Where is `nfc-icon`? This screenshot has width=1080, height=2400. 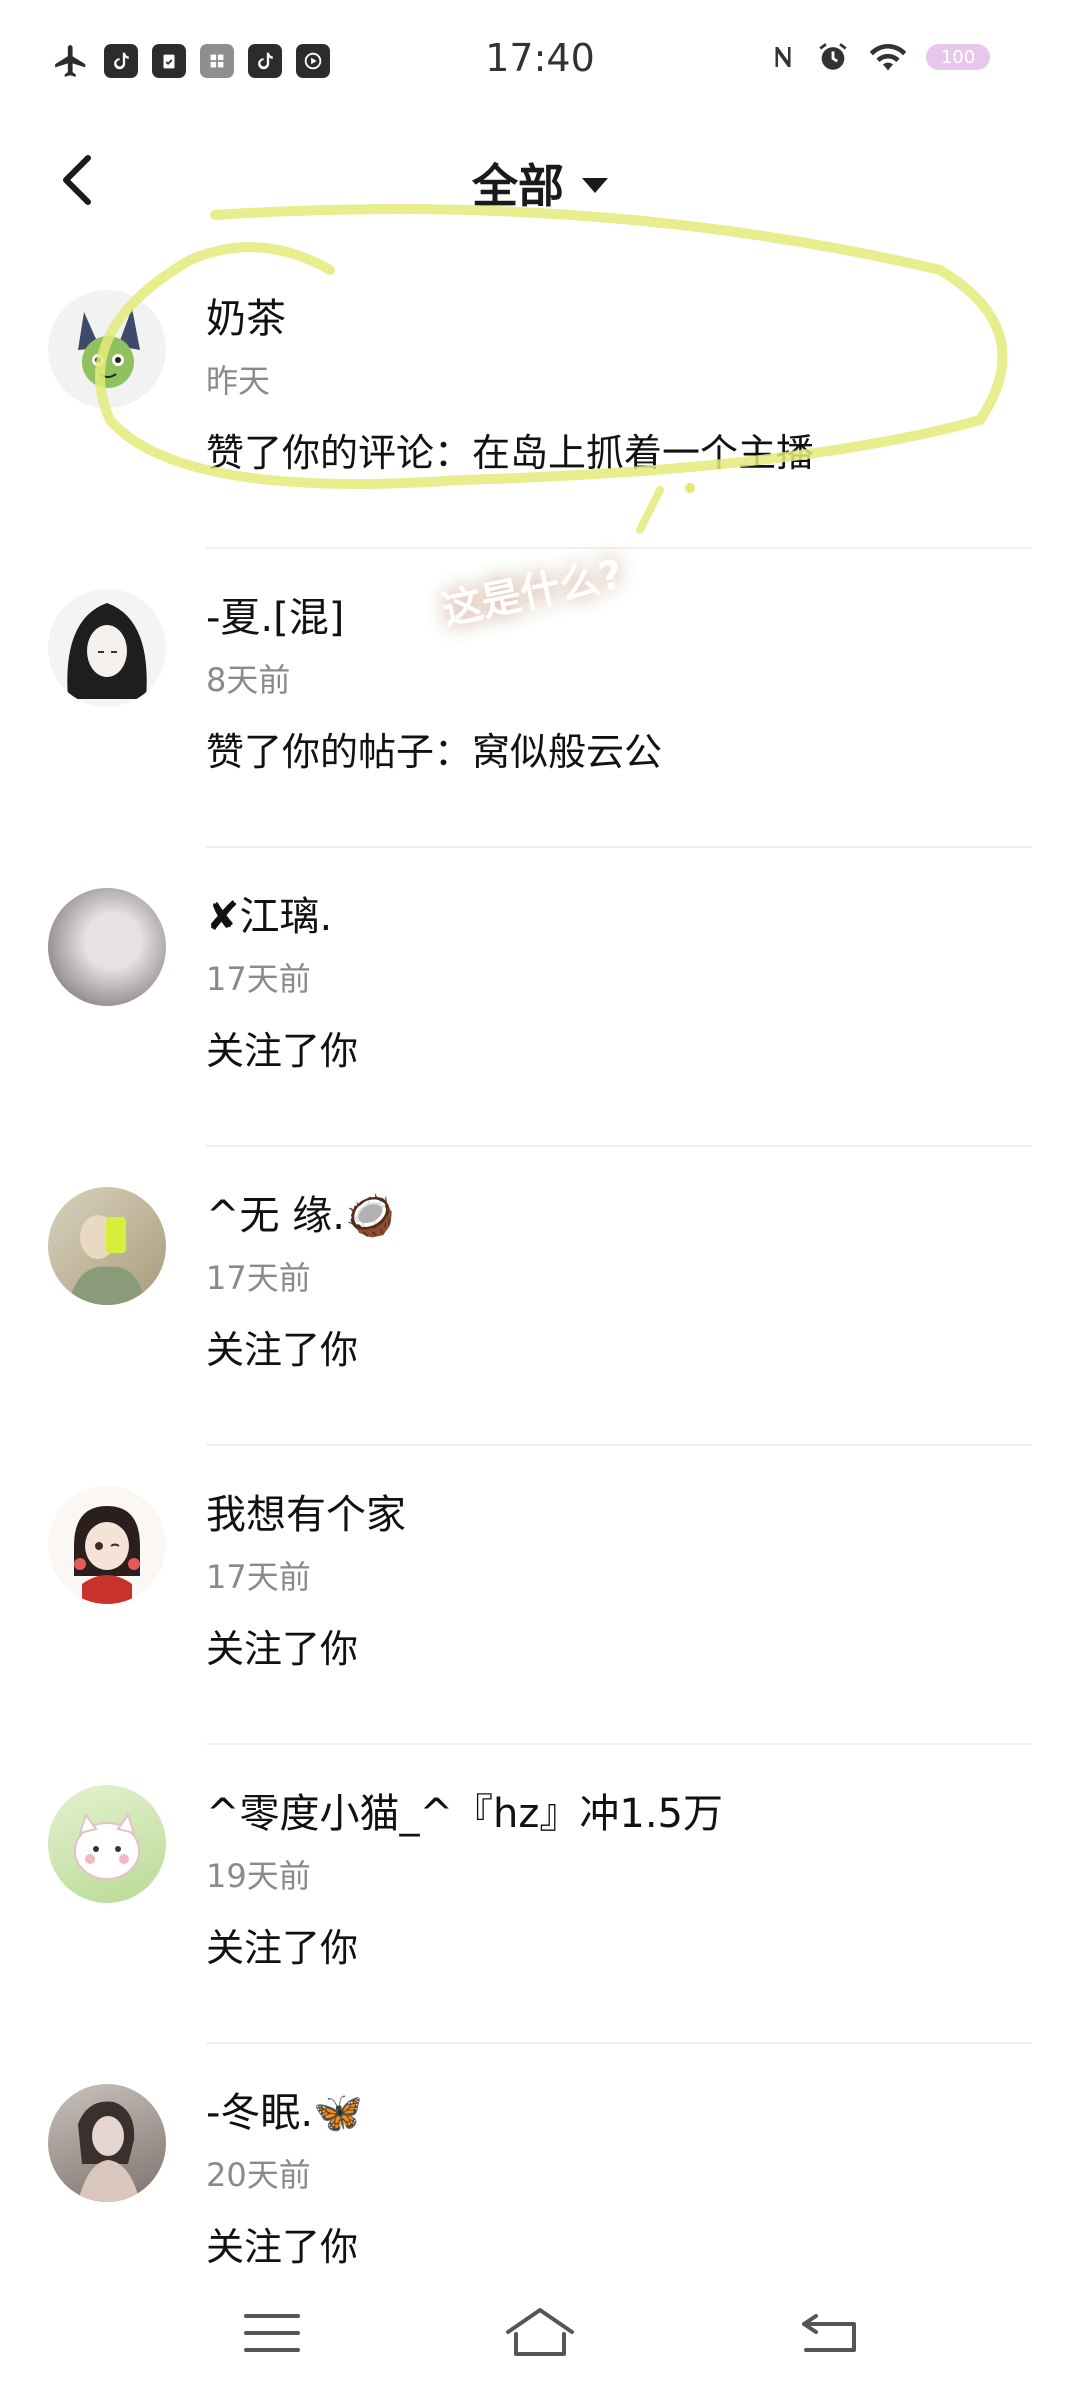
nfc-icon is located at coordinates (783, 57).